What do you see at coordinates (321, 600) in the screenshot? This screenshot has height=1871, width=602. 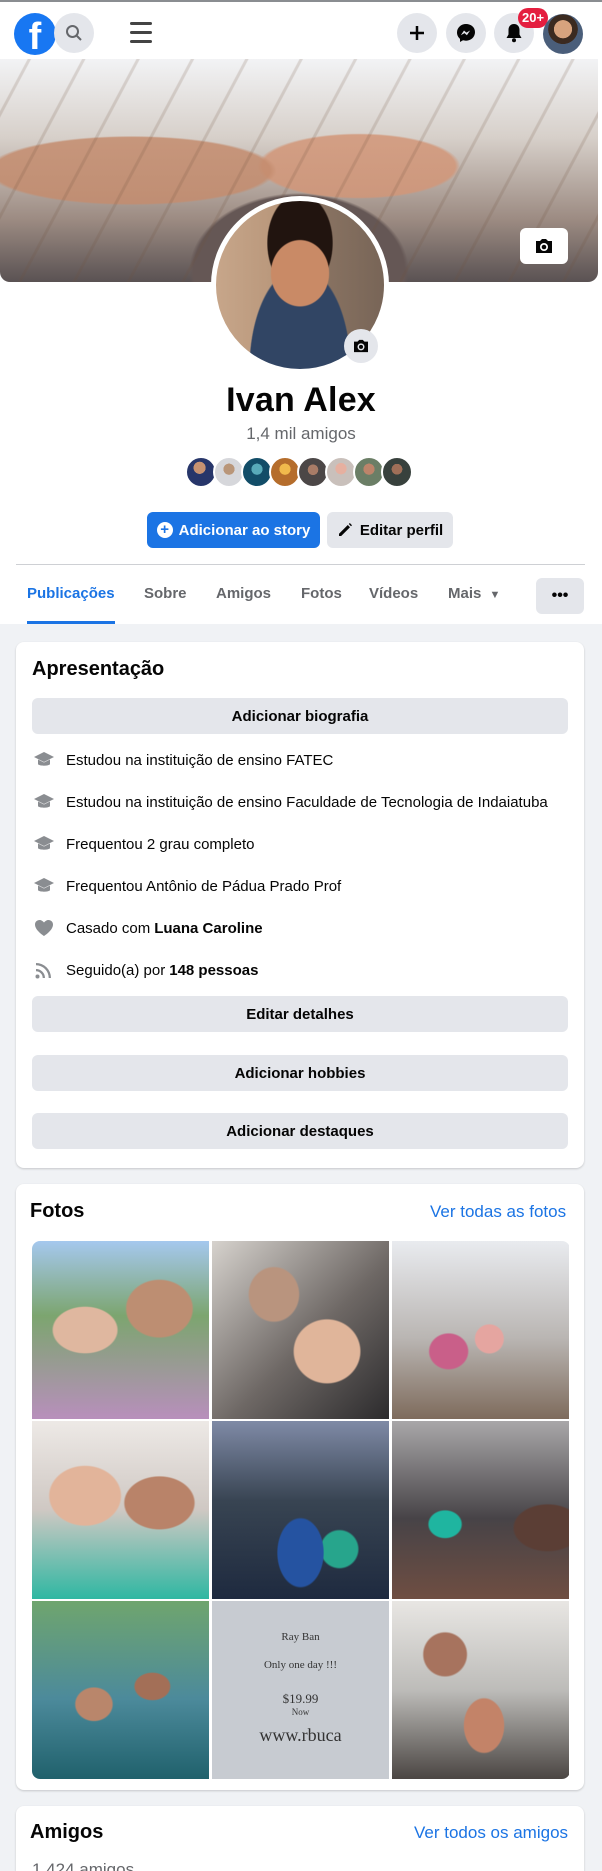 I see `tab-fotos: Fotos` at bounding box center [321, 600].